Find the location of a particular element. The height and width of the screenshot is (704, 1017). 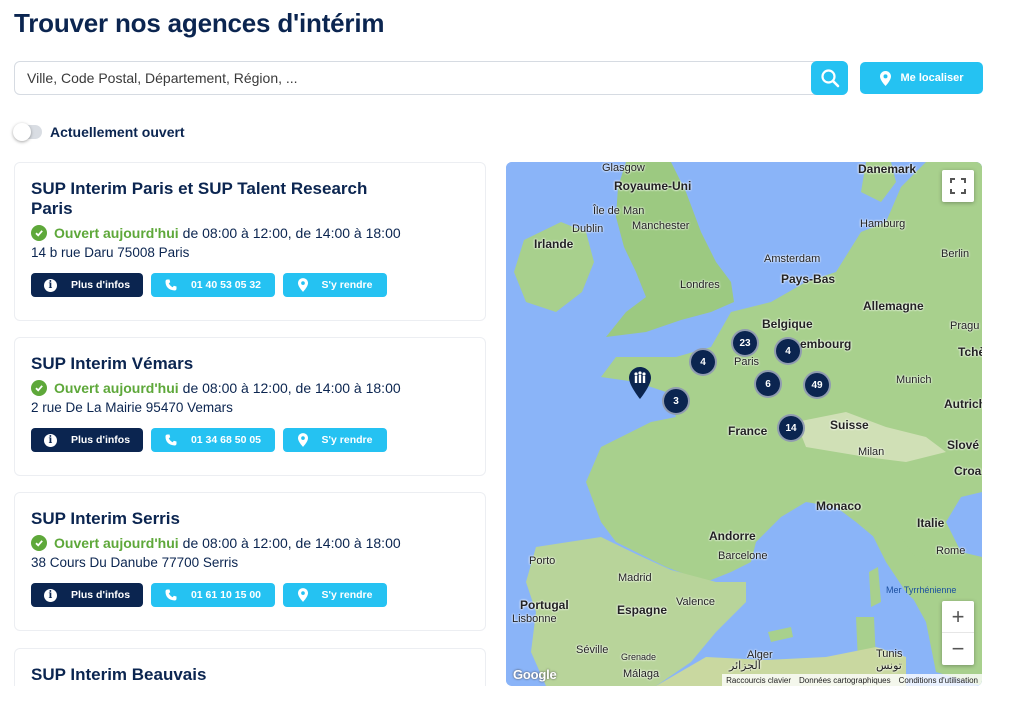

map-label-city: Séville is located at coordinates (592, 650).